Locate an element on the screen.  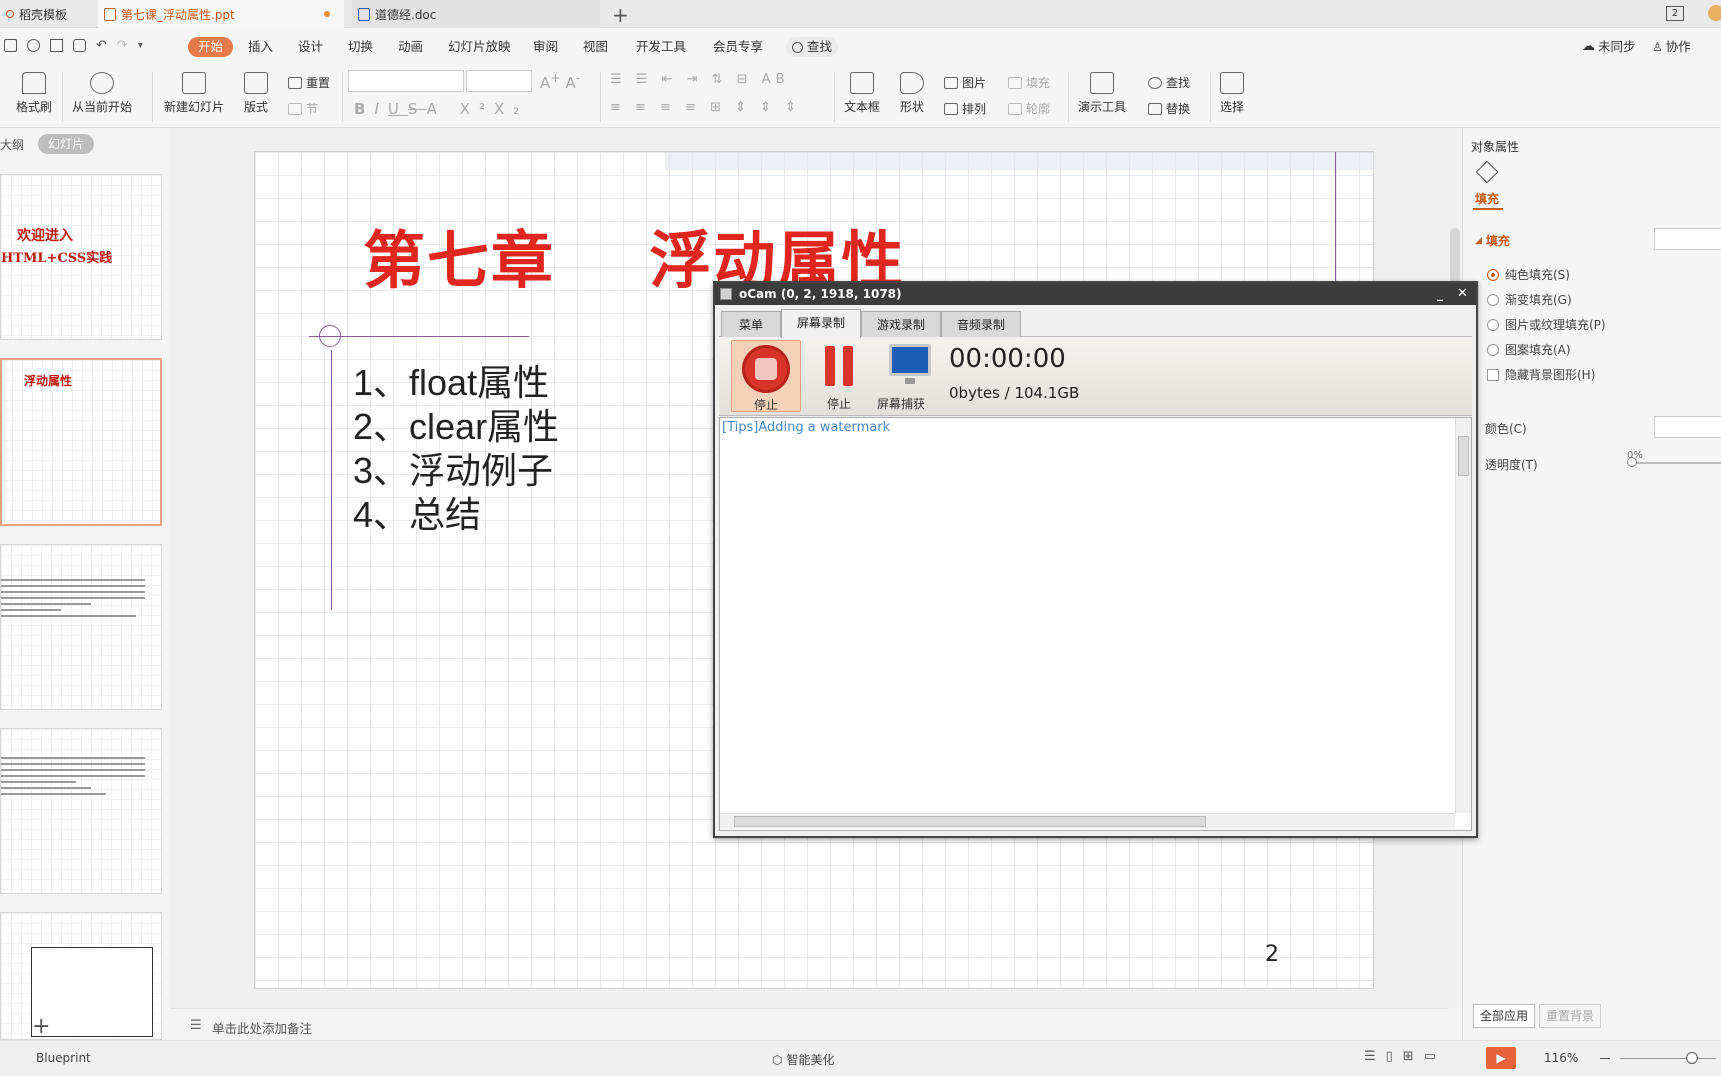
font-style-group: BIUSA X²X₂ is located at coordinates (441, 109).